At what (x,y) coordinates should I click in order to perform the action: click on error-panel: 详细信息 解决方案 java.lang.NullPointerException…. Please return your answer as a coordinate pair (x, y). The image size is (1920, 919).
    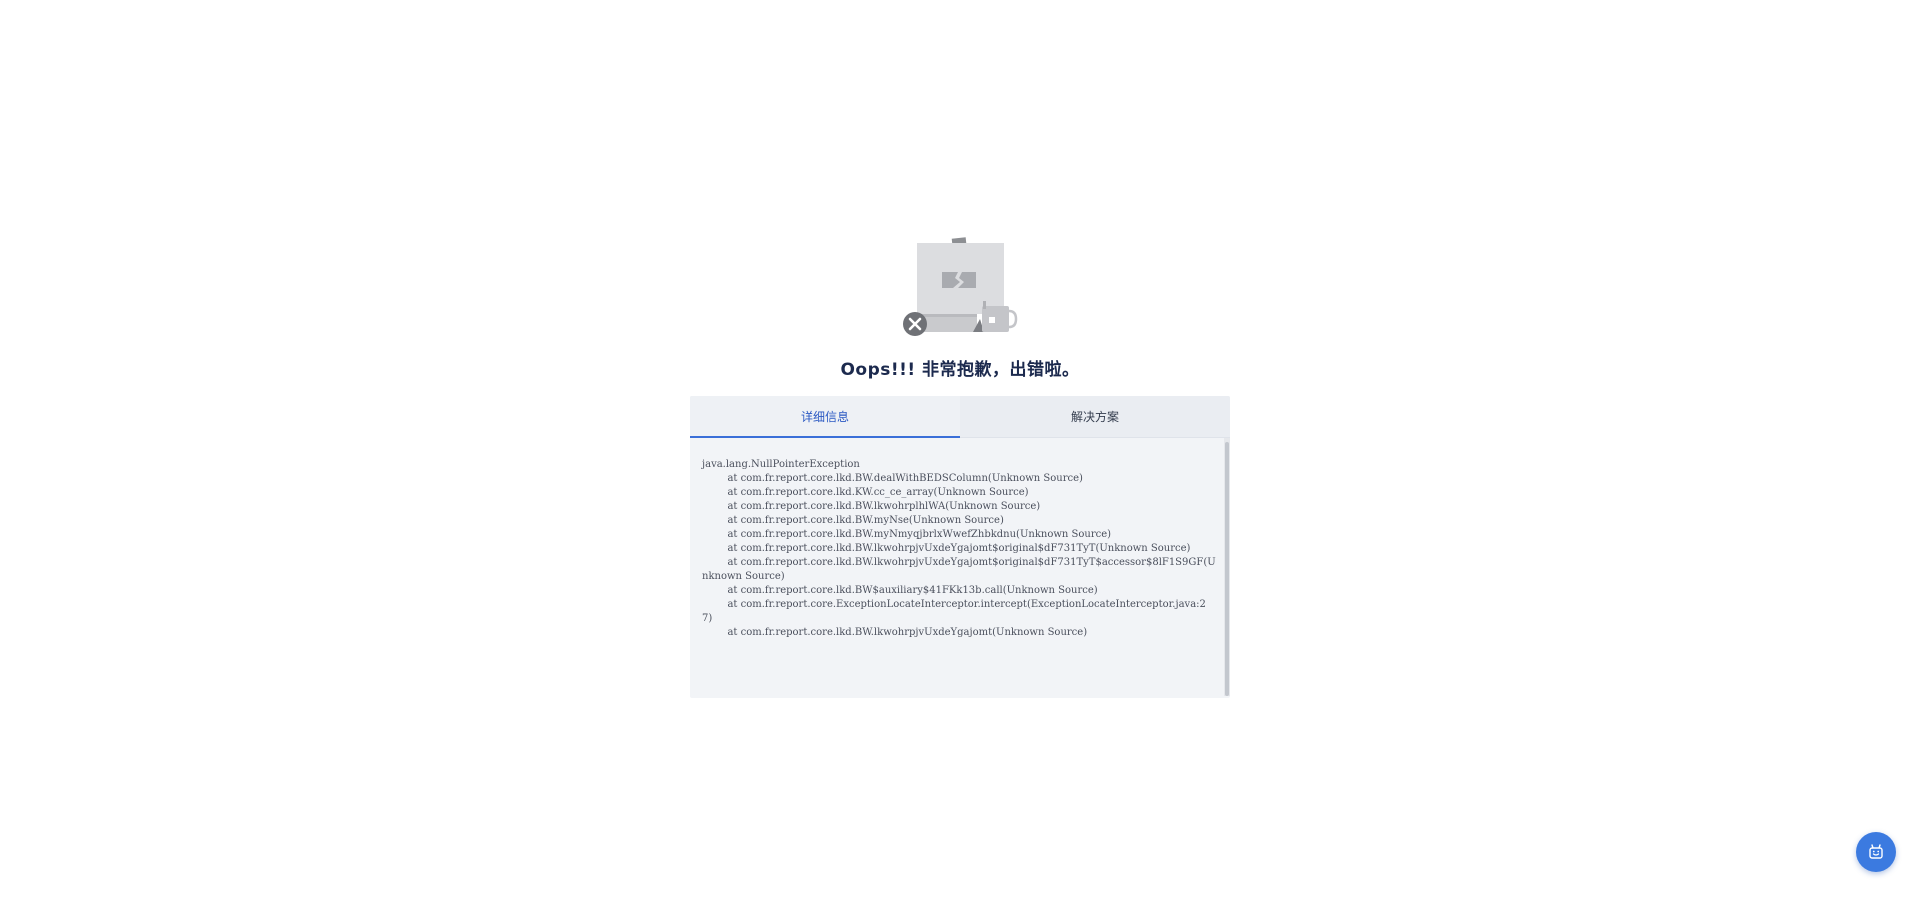
    Looking at the image, I should click on (960, 547).